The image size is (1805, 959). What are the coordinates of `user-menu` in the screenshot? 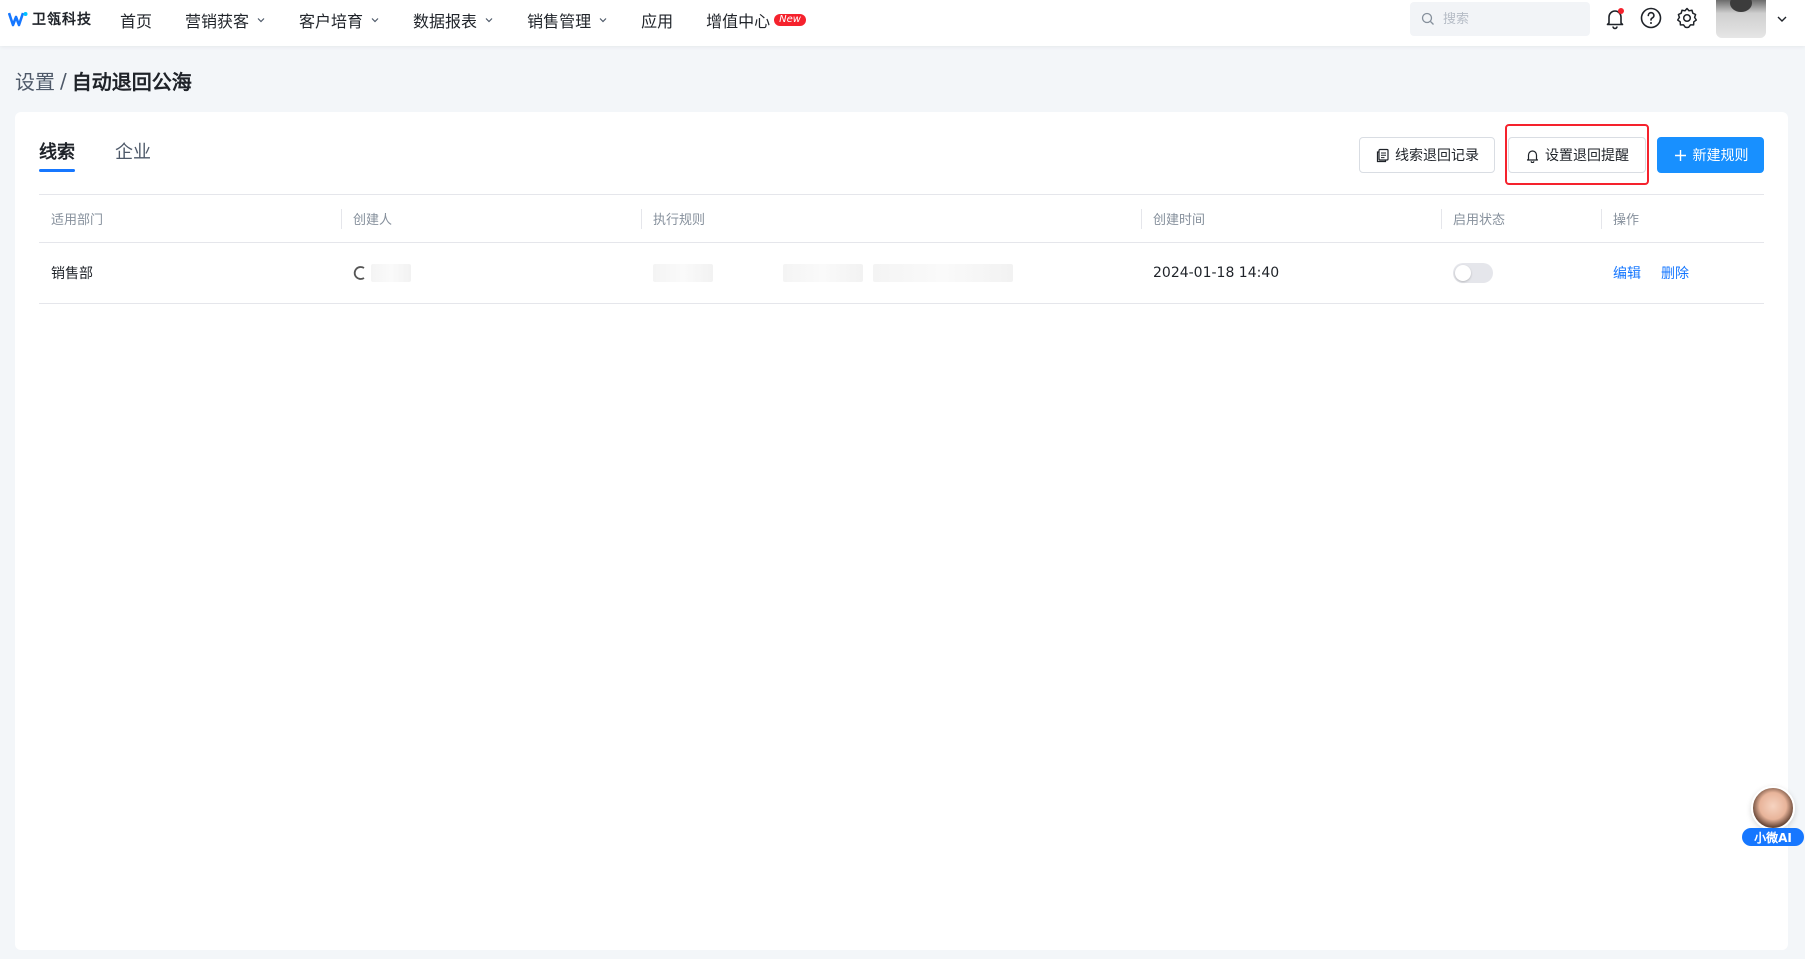 It's located at (1760, 19).